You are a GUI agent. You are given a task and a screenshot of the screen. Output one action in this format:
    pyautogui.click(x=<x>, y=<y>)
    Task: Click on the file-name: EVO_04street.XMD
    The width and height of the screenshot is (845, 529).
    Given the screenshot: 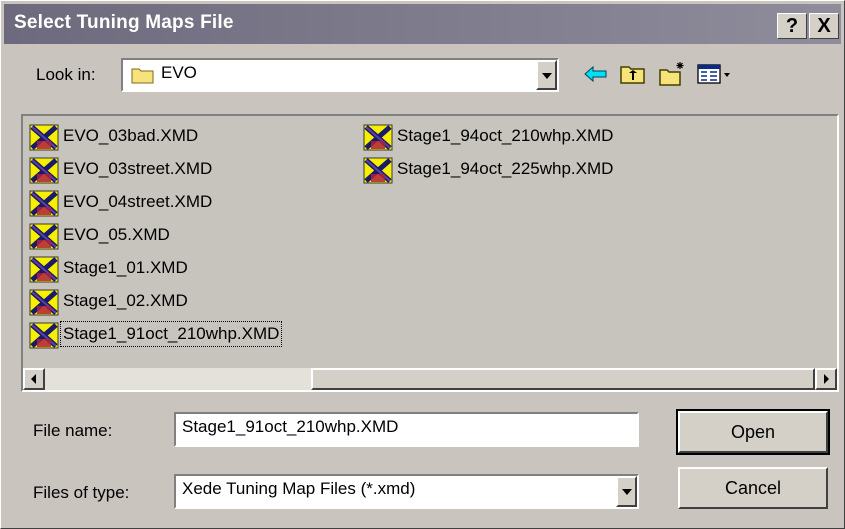 What is the action you would take?
    pyautogui.click(x=138, y=201)
    